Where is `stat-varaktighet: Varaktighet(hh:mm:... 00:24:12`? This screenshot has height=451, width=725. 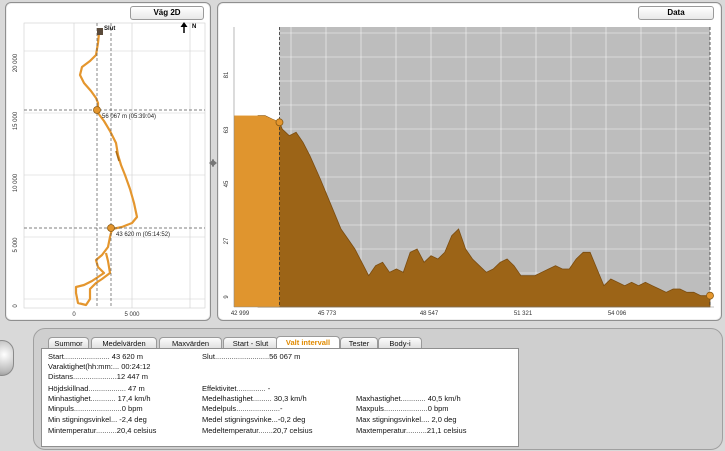
stat-varaktighet: Varaktighet(hh:mm:... 00:24:12 is located at coordinates (99, 366).